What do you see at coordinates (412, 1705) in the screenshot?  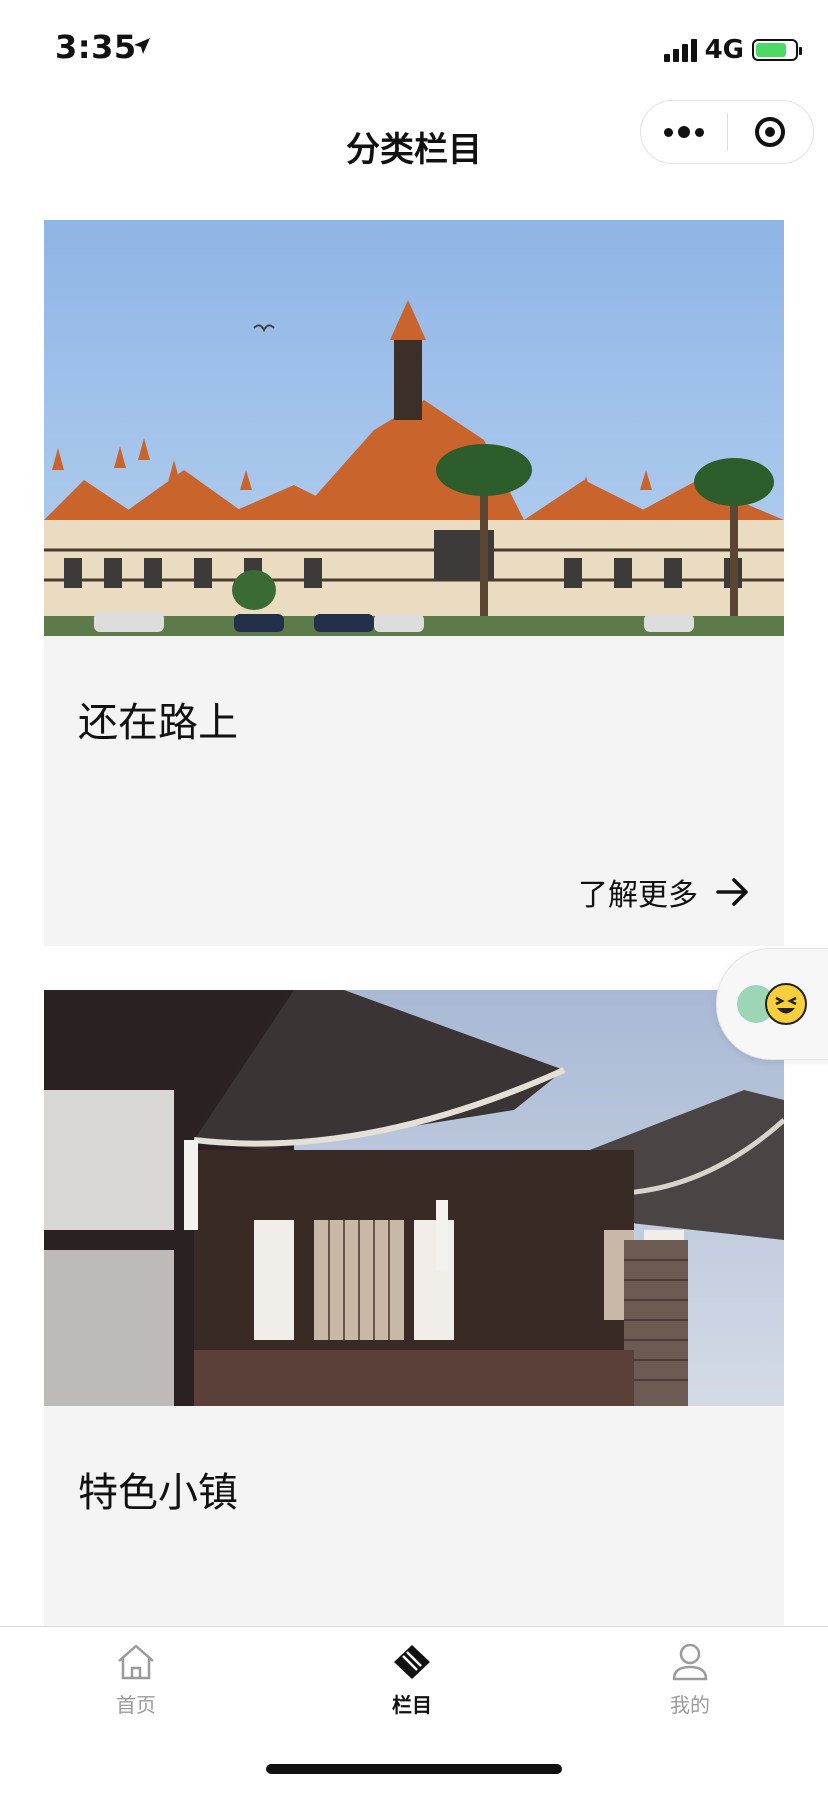 I see `tab-label: 栏目` at bounding box center [412, 1705].